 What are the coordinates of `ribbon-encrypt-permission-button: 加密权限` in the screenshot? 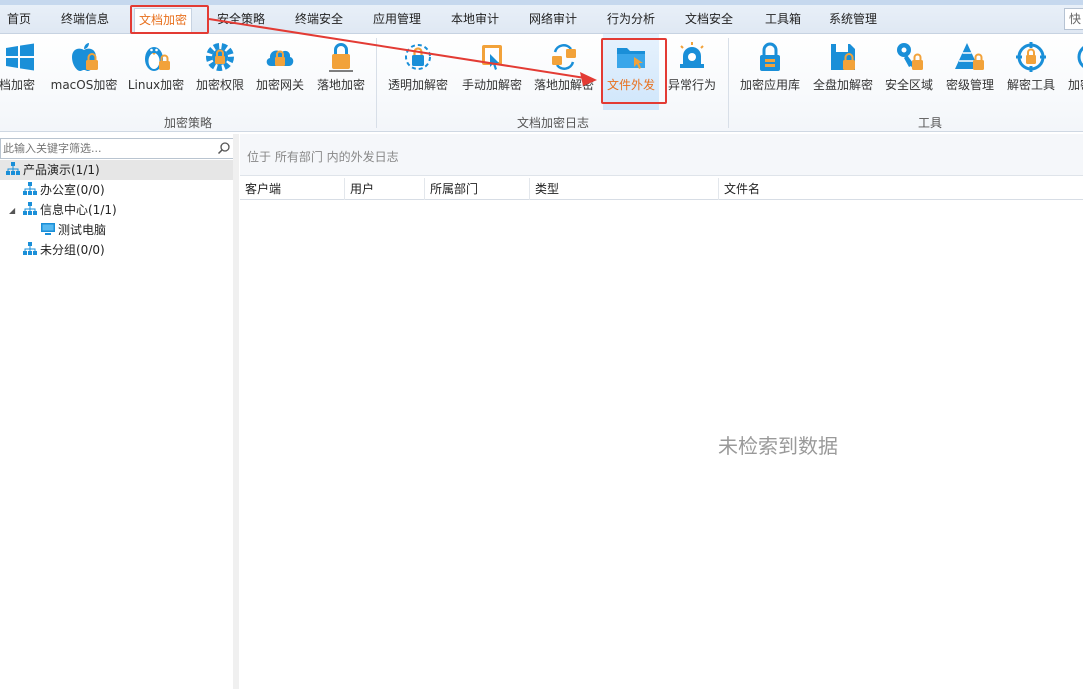 It's located at (220, 72).